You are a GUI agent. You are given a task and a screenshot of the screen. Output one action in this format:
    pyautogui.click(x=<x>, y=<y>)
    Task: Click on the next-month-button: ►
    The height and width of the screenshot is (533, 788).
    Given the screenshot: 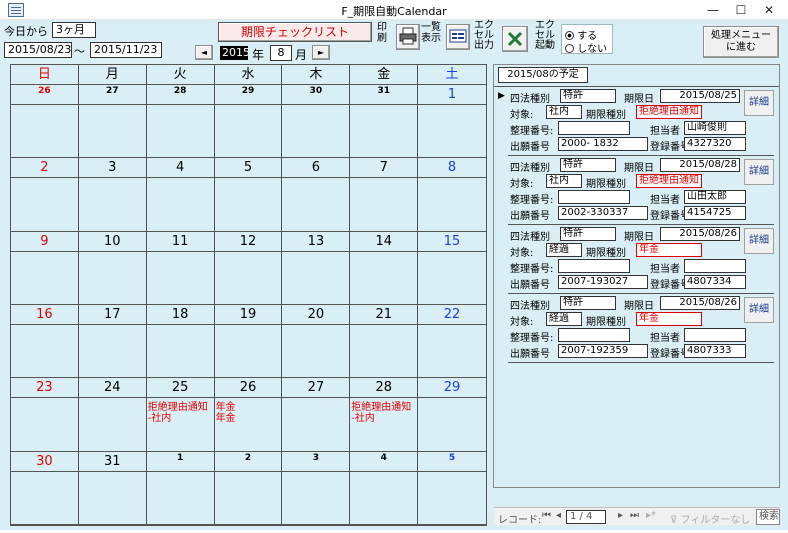 What is the action you would take?
    pyautogui.click(x=321, y=52)
    